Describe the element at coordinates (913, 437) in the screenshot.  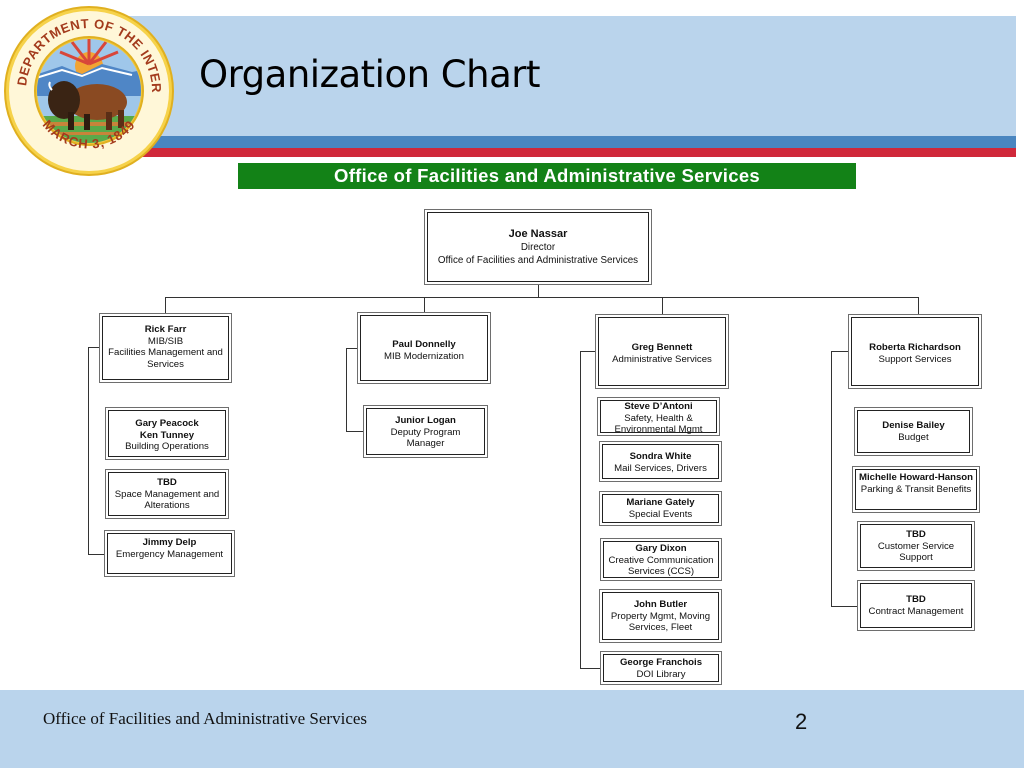
I see `role-text: Budget` at that location.